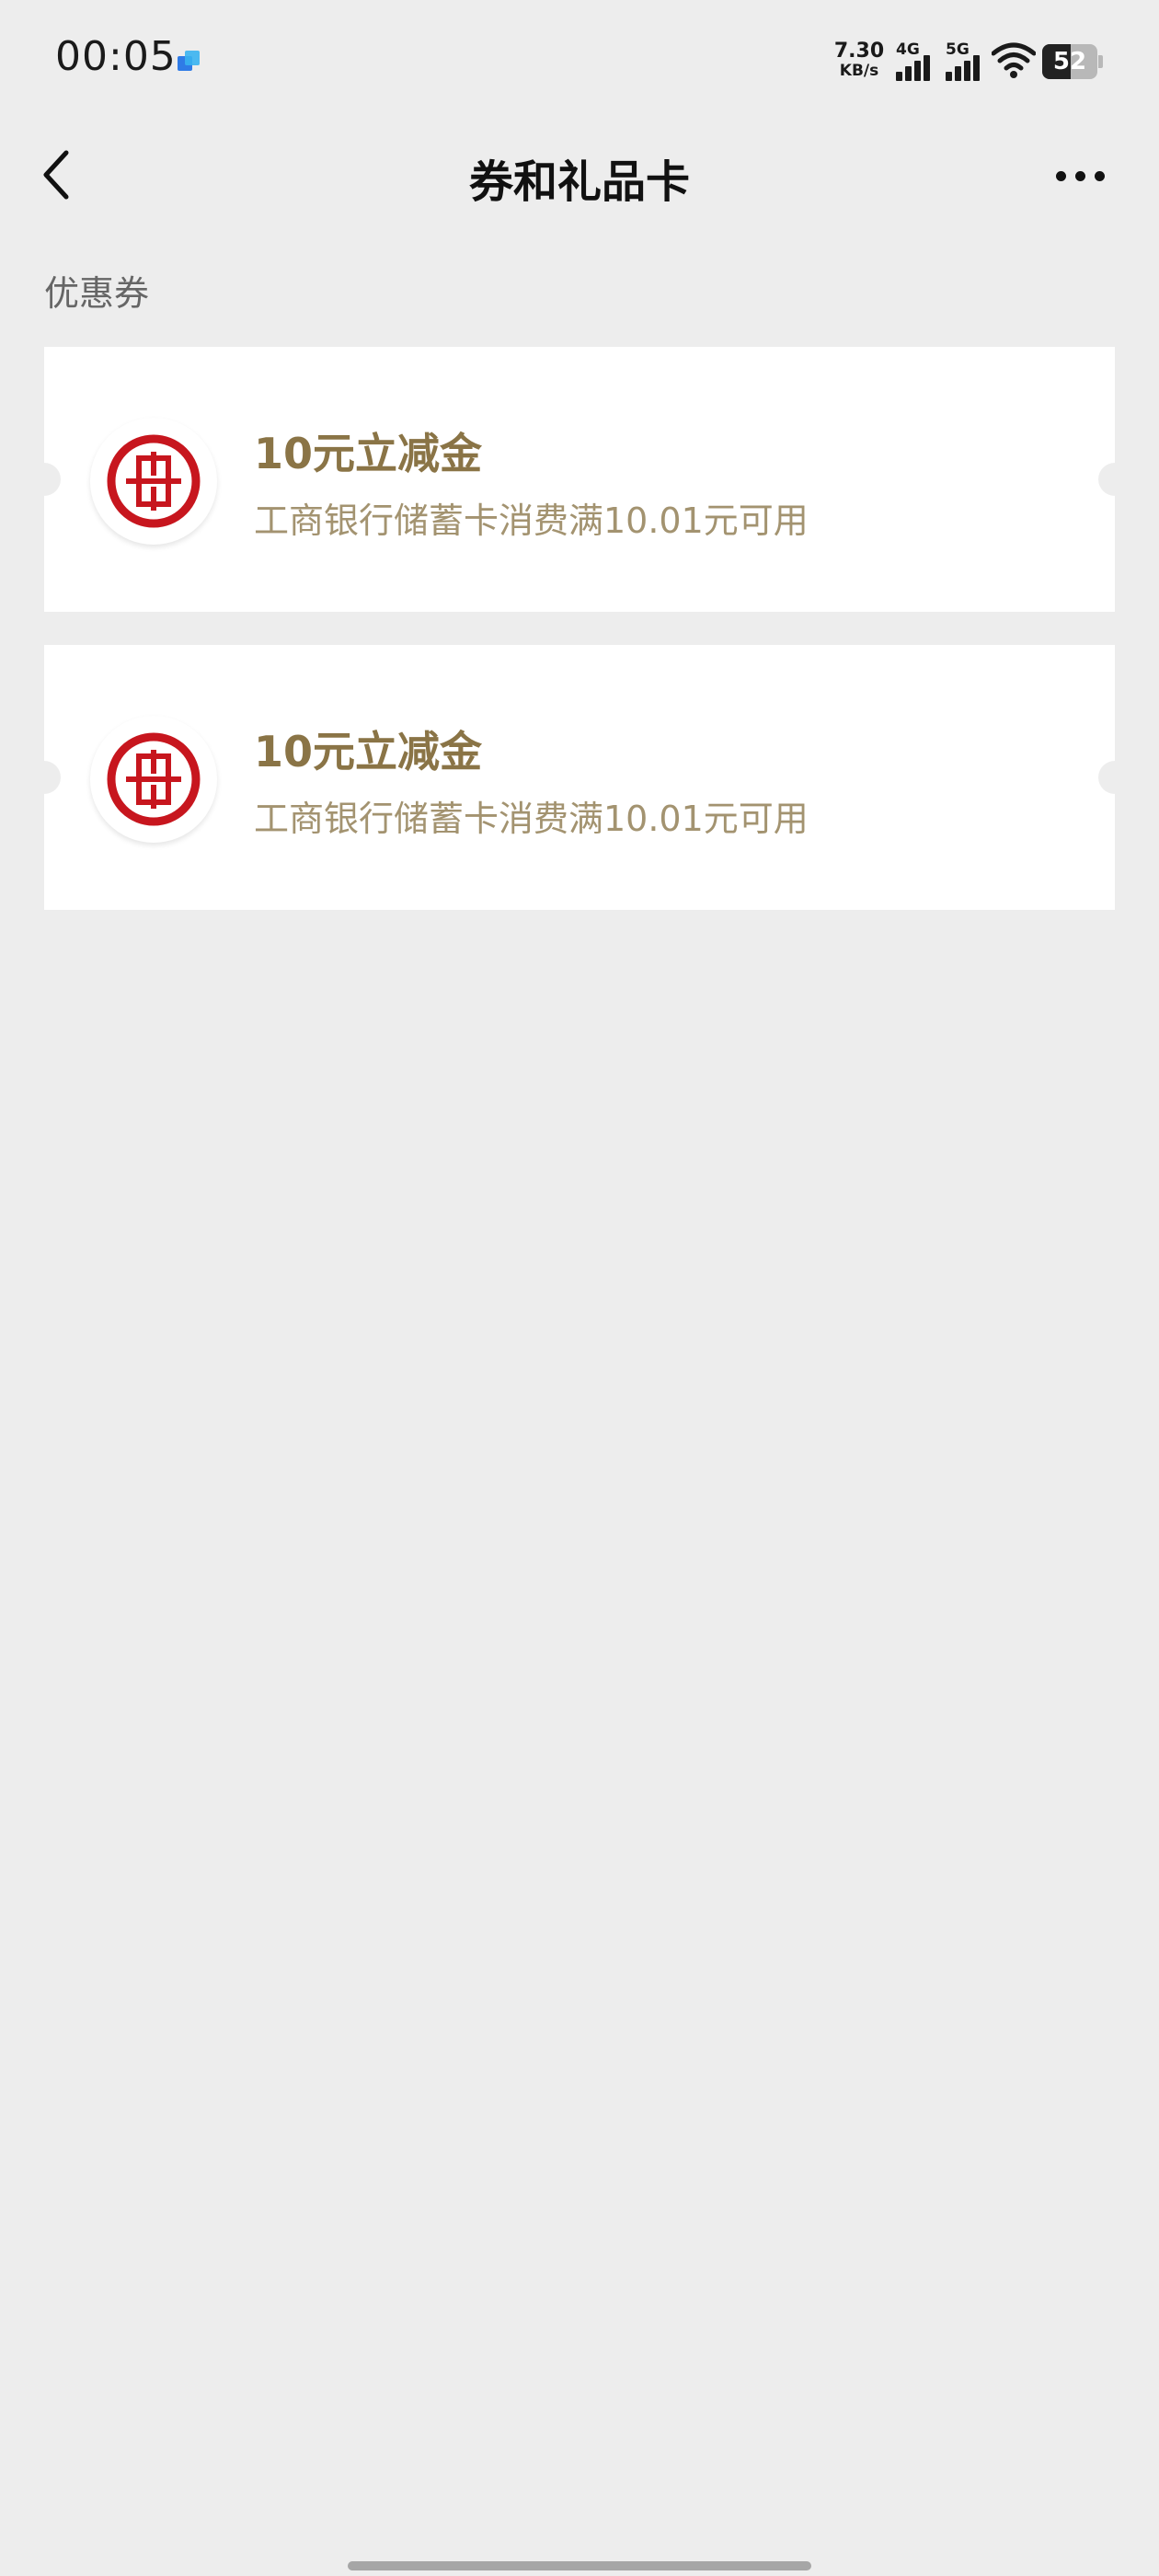 The height and width of the screenshot is (2576, 1159). I want to click on wifi-icon, so click(1014, 60).